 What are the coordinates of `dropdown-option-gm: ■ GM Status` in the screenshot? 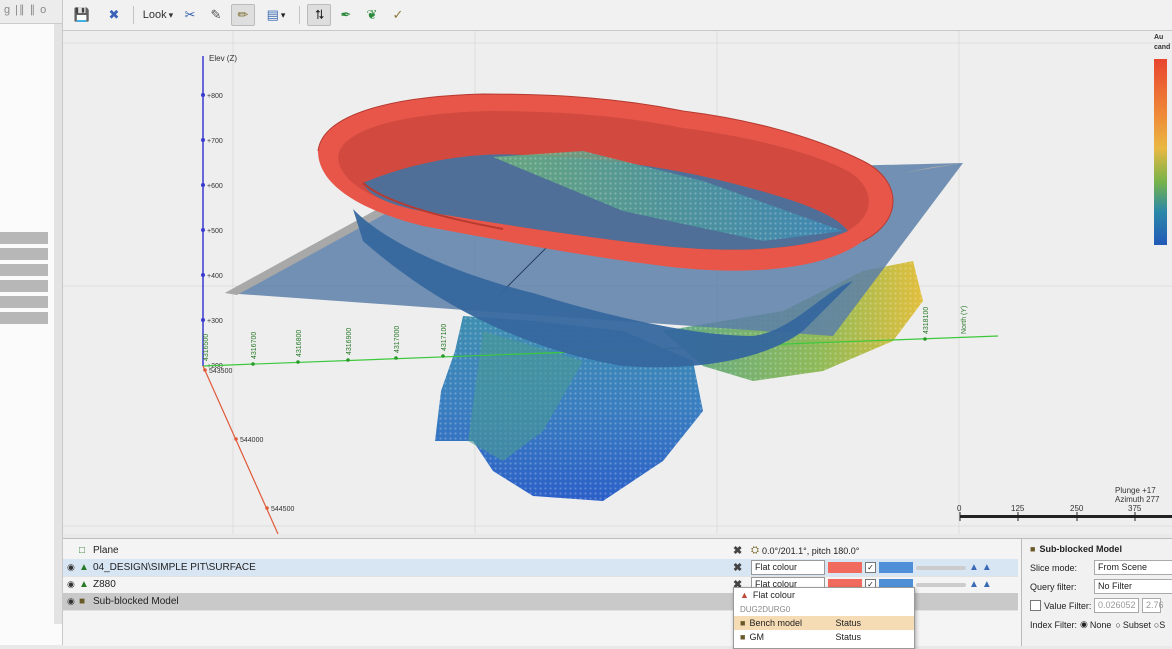 It's located at (824, 637).